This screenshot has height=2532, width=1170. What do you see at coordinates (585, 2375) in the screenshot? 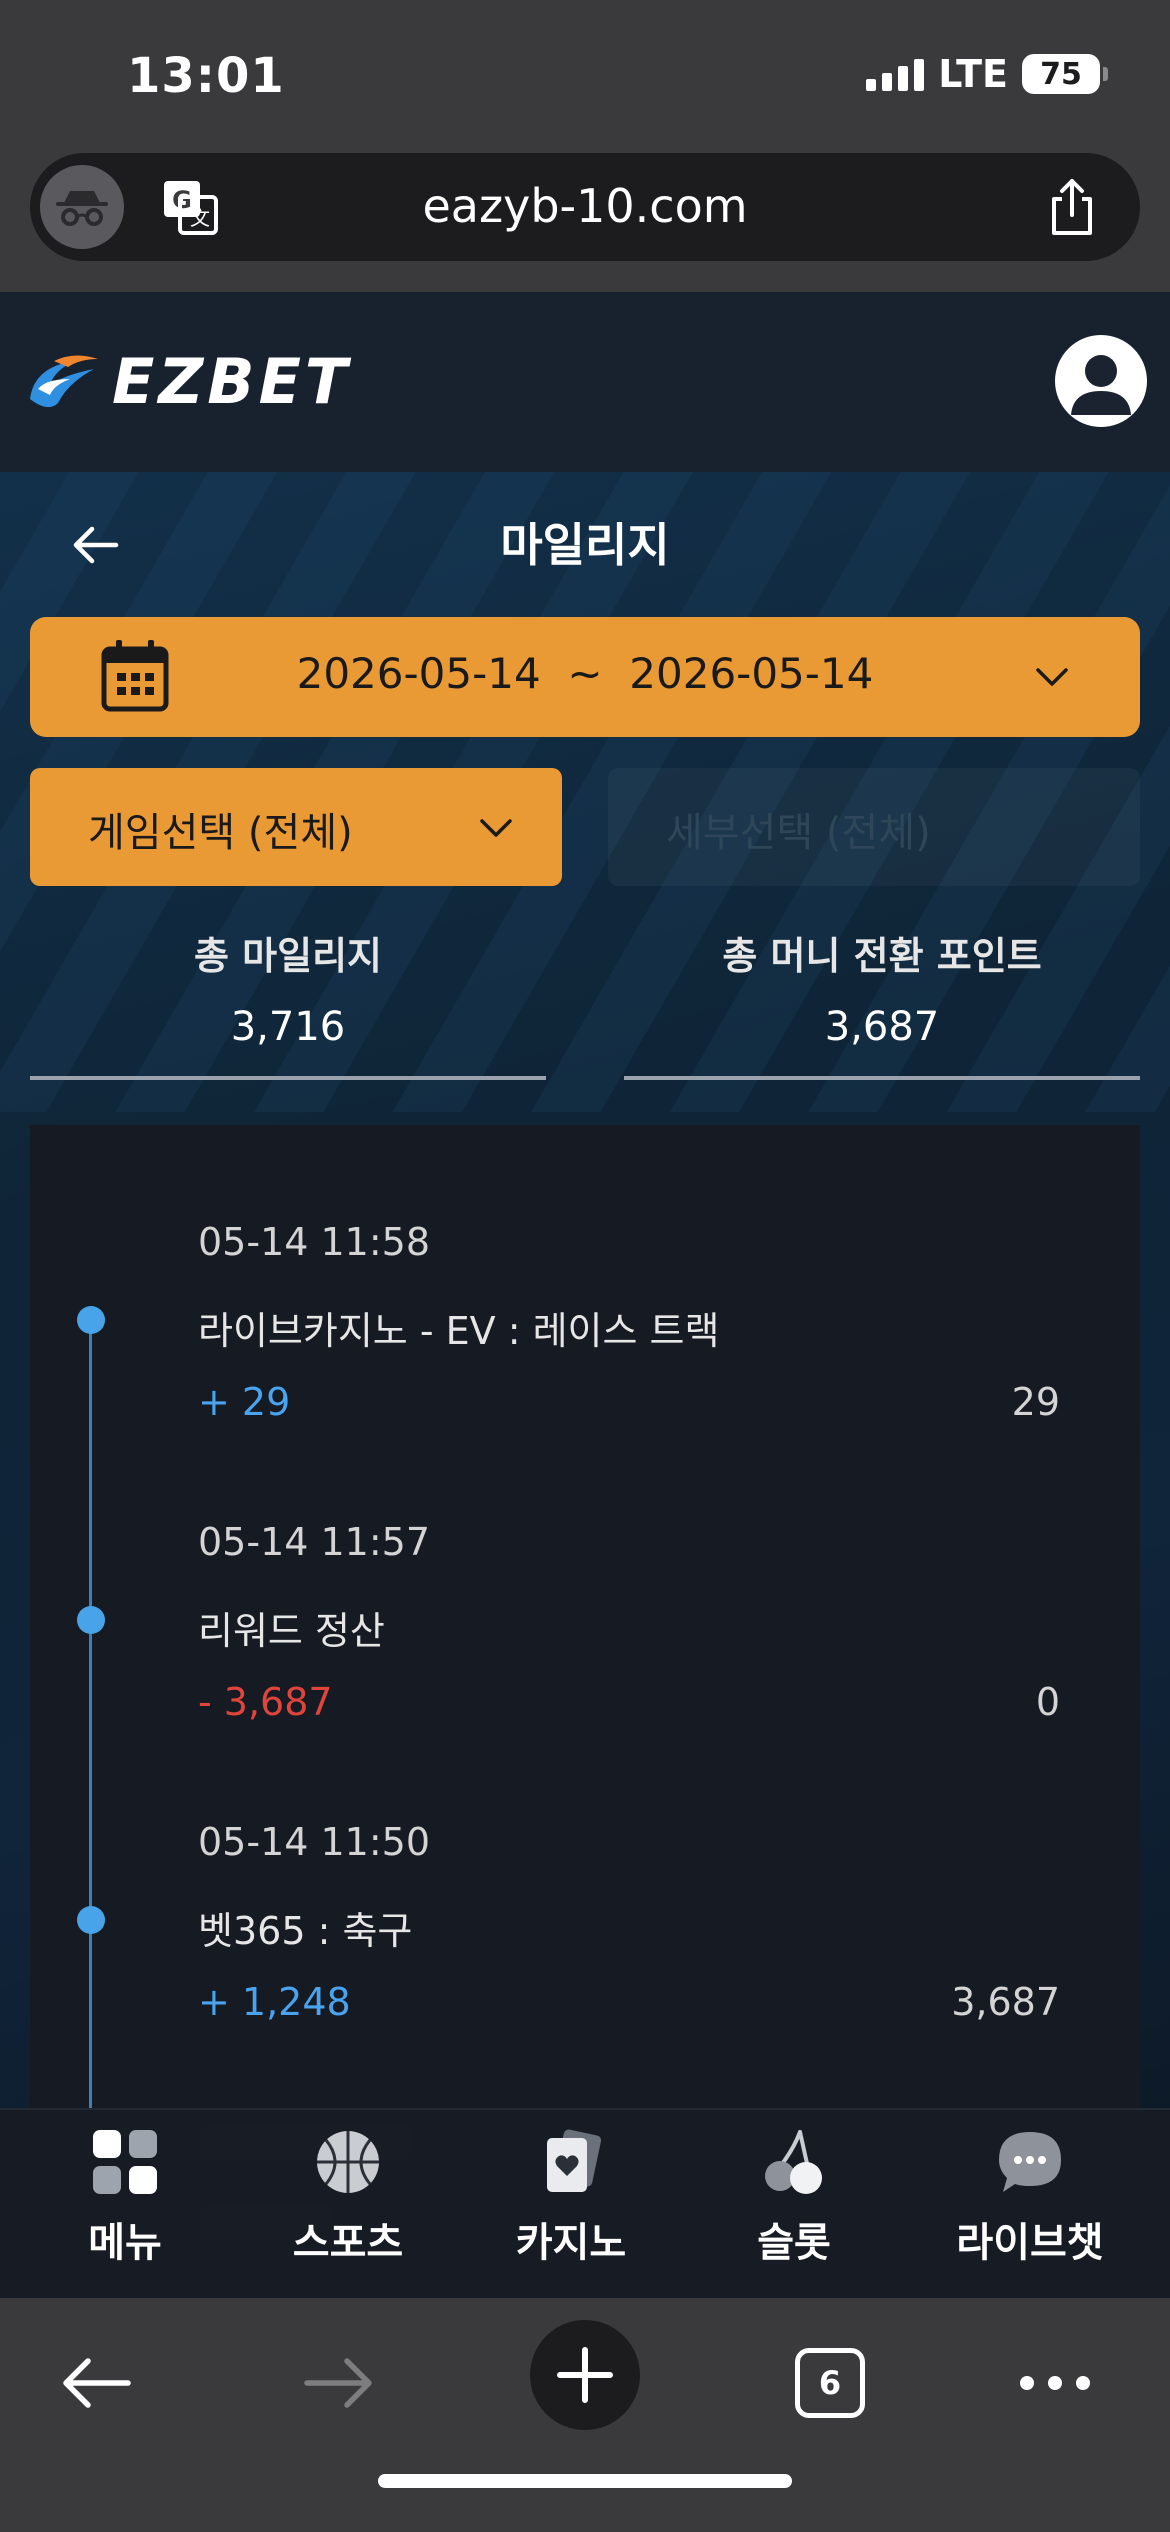
I see `new-tab-icon` at bounding box center [585, 2375].